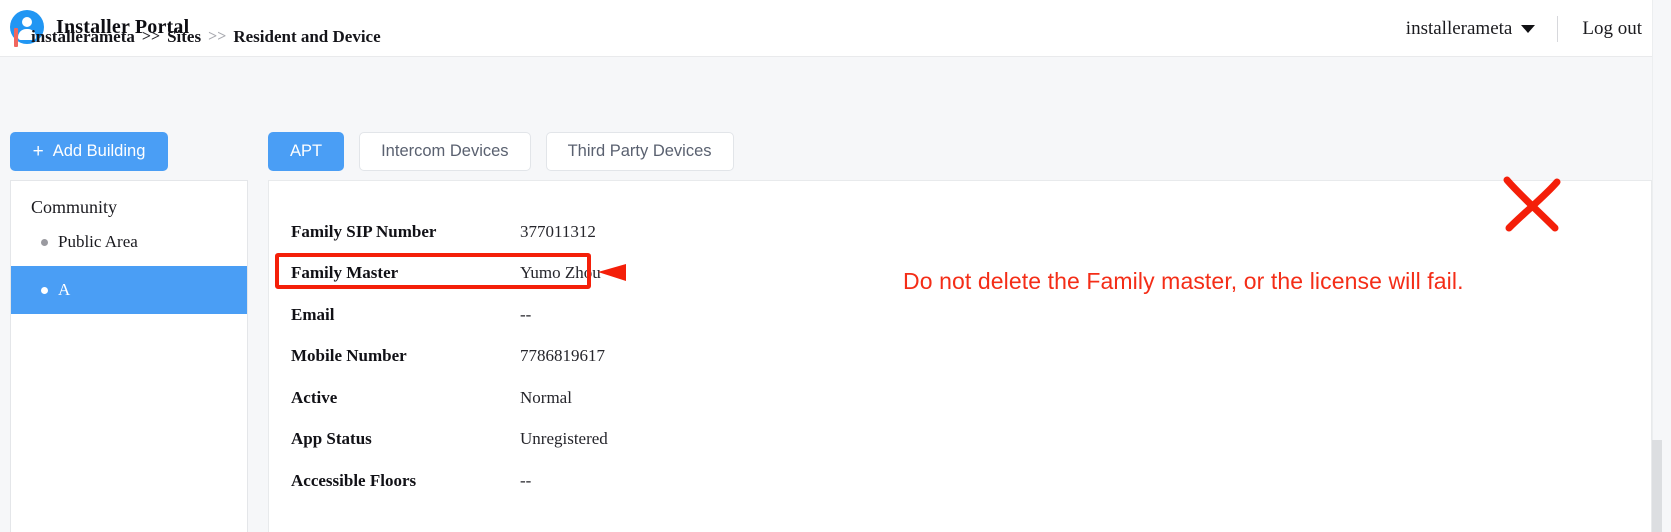  Describe the element at coordinates (641, 440) in the screenshot. I see `detail-row-app-status: App Status Unregistered` at that location.